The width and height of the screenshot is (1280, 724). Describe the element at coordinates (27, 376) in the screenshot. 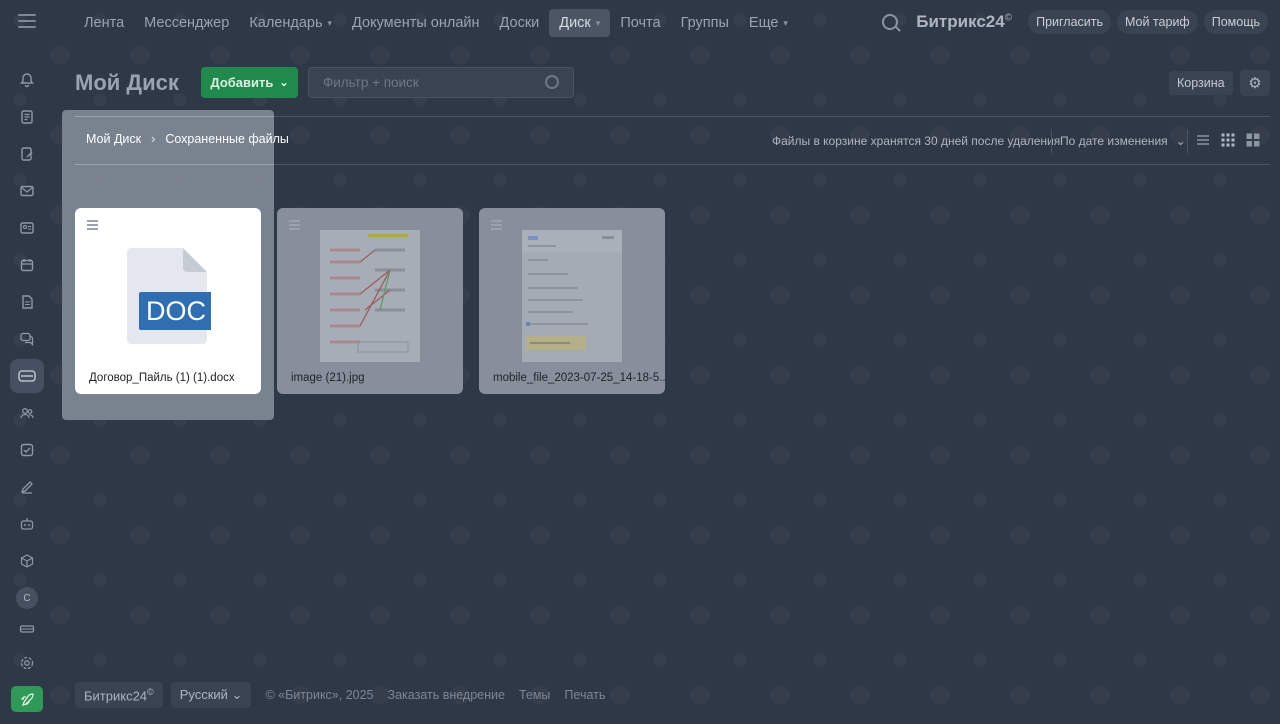

I see `disk-icon` at that location.